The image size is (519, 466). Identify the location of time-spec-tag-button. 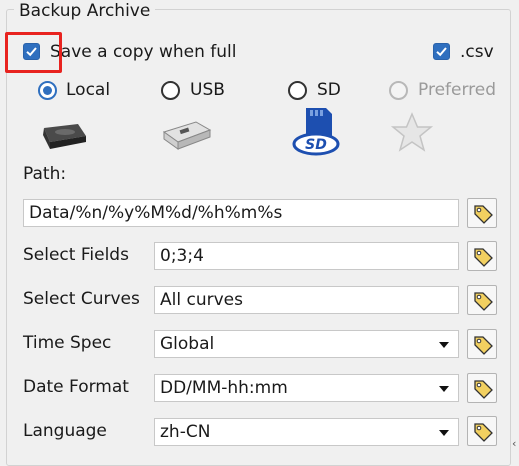
(482, 344).